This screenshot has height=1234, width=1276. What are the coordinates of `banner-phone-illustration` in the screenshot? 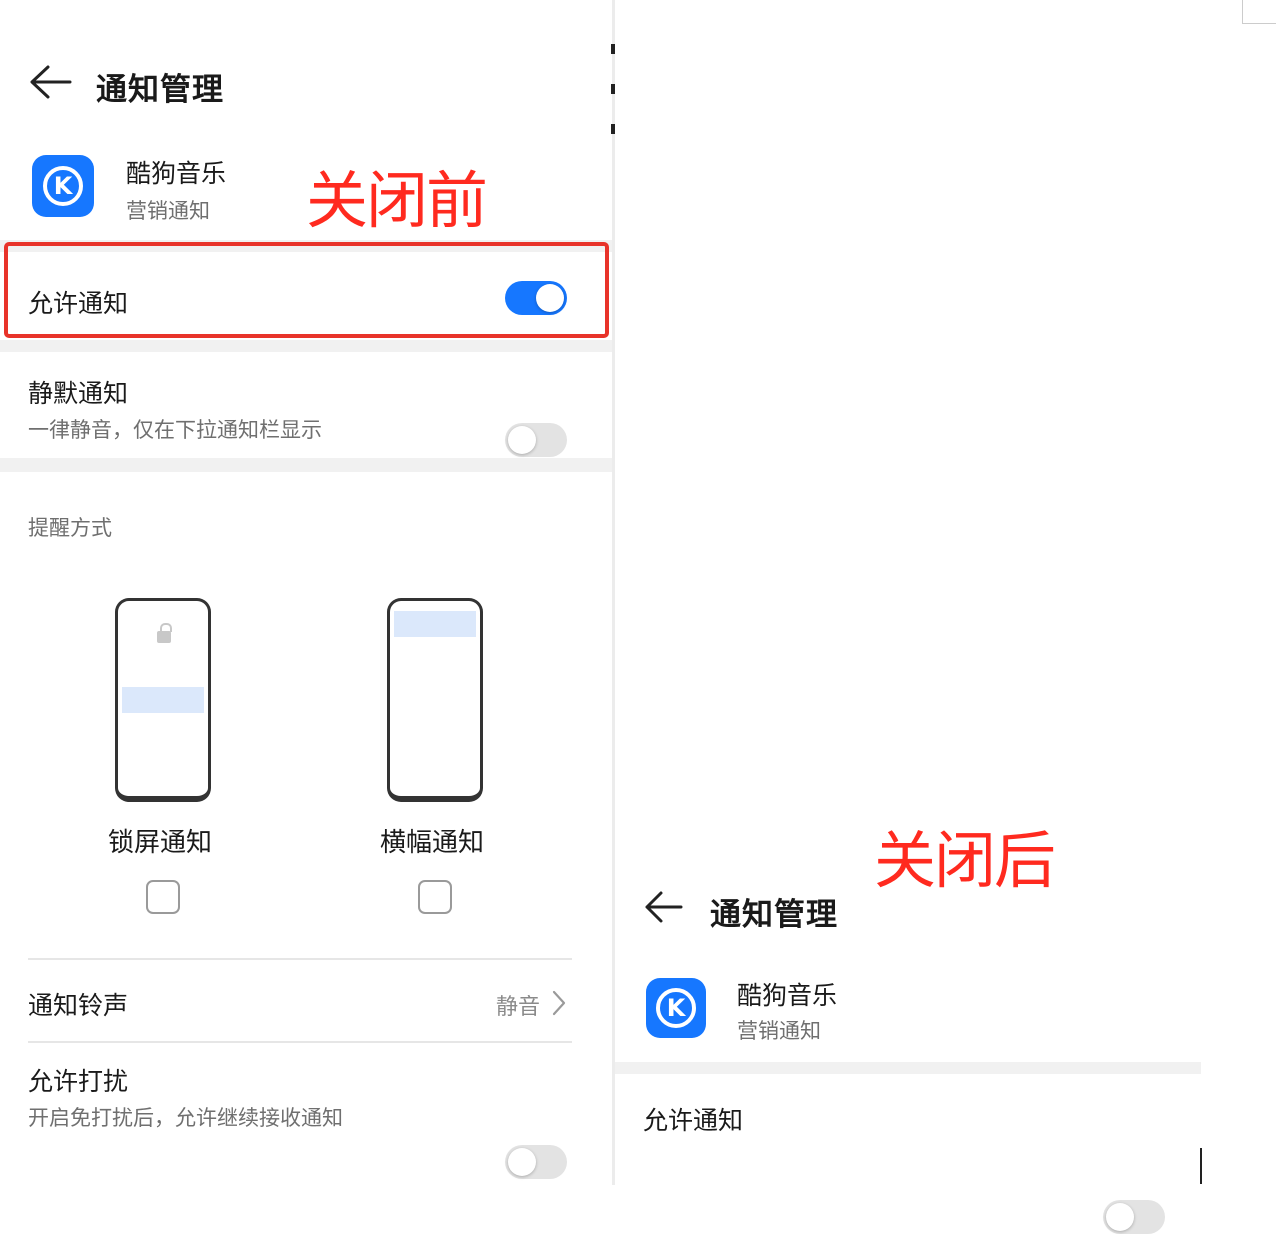 It's located at (435, 700).